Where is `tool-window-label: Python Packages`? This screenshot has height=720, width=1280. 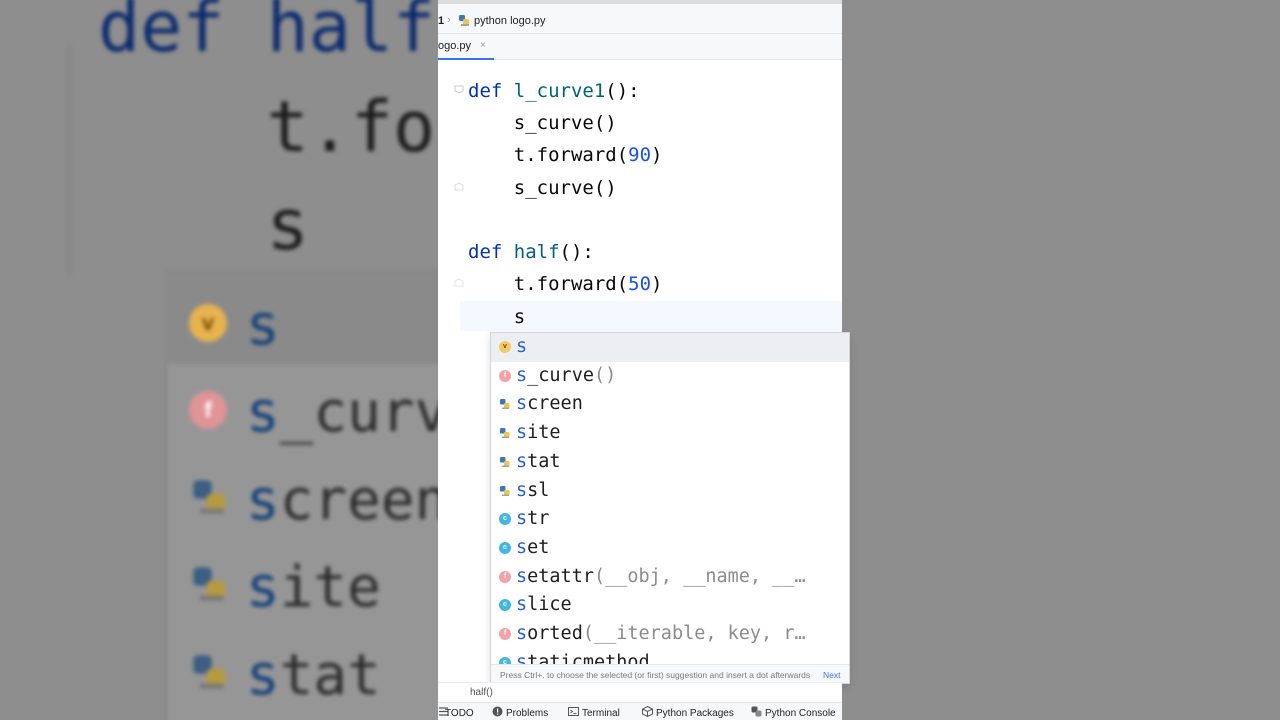 tool-window-label: Python Packages is located at coordinates (695, 713).